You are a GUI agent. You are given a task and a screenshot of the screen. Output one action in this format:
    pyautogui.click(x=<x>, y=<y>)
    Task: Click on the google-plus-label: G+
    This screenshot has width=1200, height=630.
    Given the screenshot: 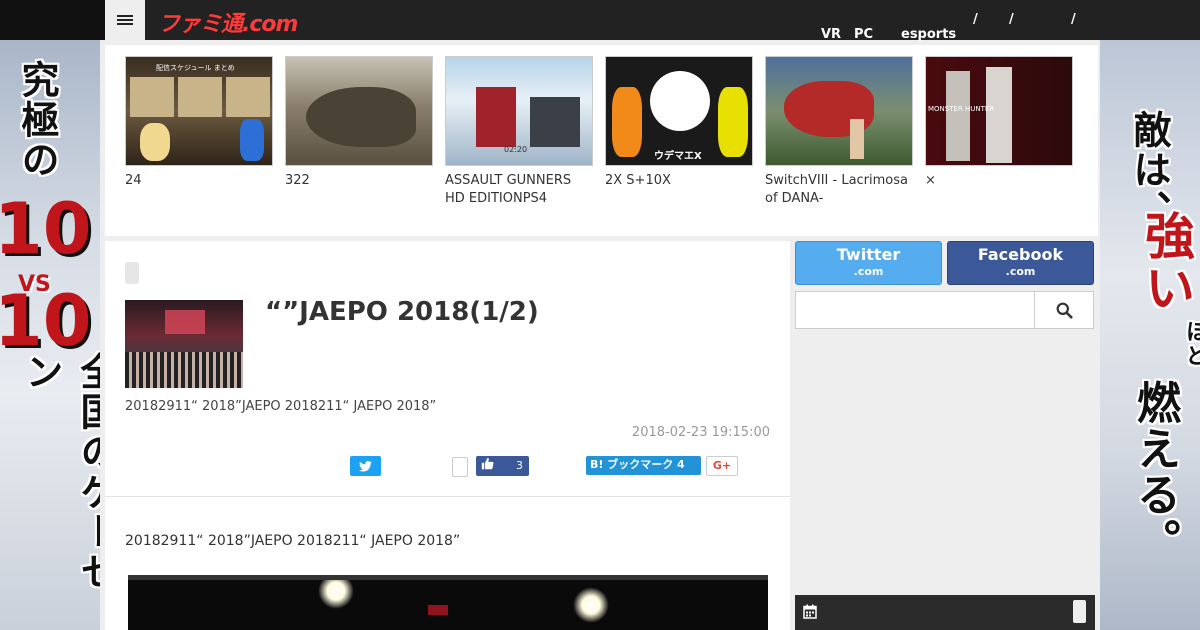 What is the action you would take?
    pyautogui.click(x=722, y=465)
    